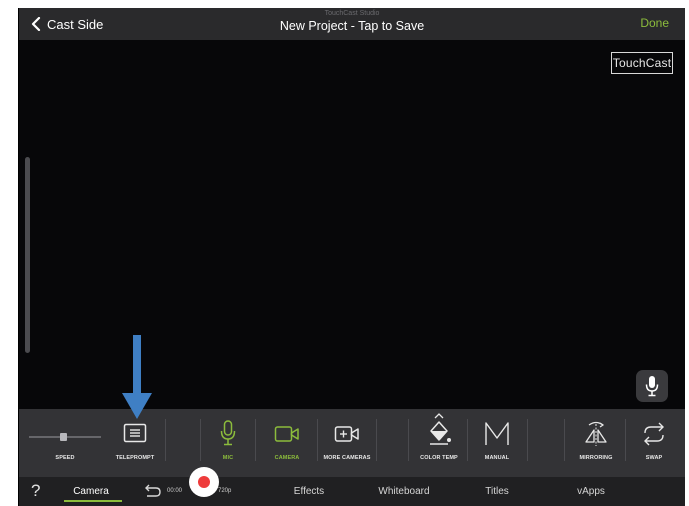 The width and height of the screenshot is (689, 506). Describe the element at coordinates (135, 458) in the screenshot. I see `teleprompt-label: TELEPROMPT` at that location.